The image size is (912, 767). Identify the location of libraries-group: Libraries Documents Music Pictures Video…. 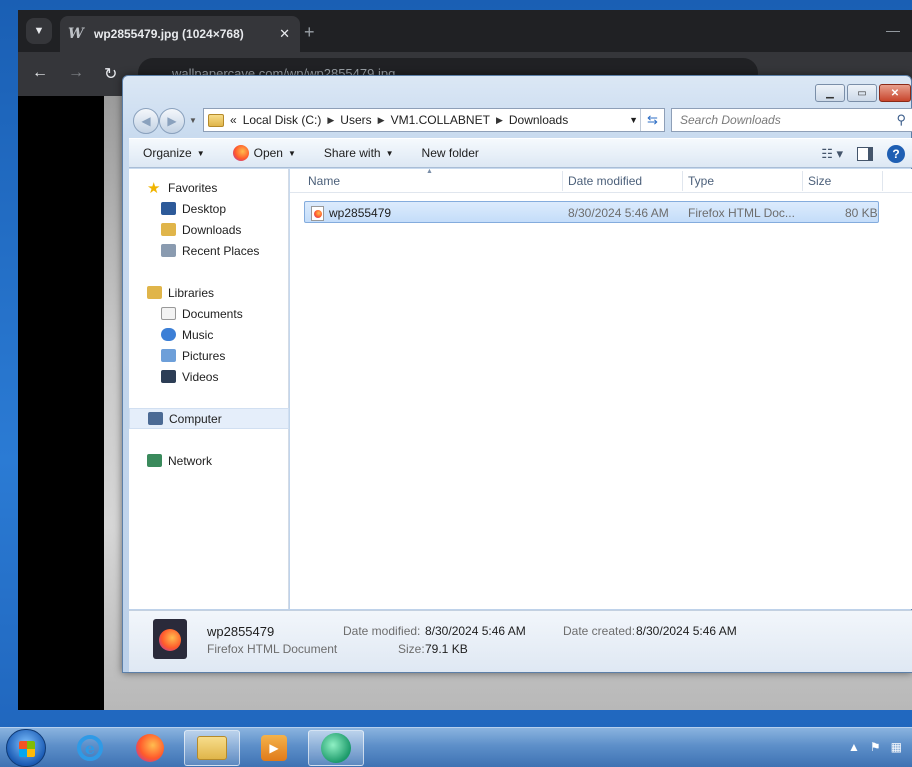
(209, 334).